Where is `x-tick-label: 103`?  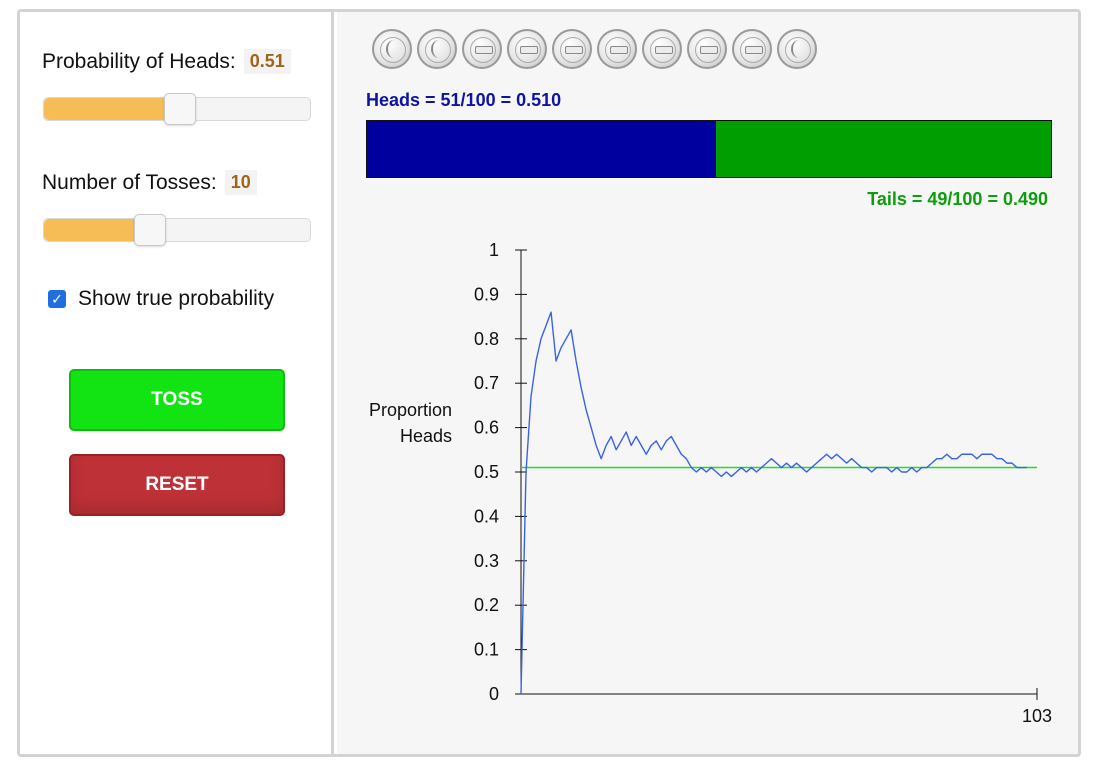
x-tick-label: 103 is located at coordinates (1037, 716).